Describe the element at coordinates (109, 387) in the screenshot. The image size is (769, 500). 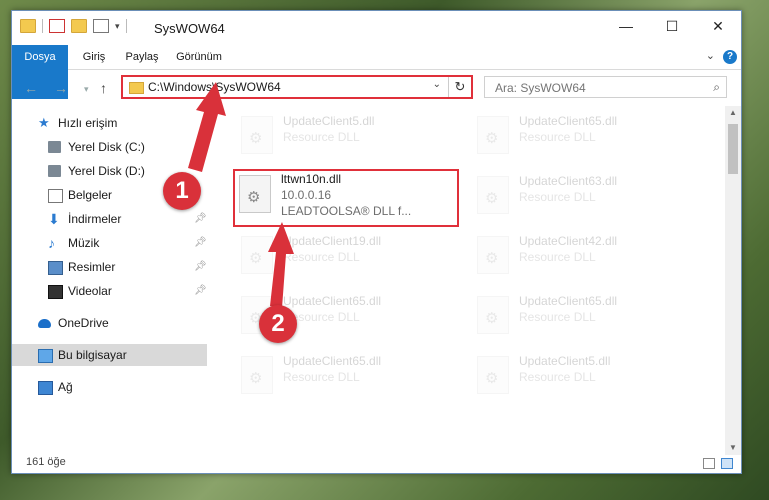
I see `sidebar-item-network: Ağ` at that location.